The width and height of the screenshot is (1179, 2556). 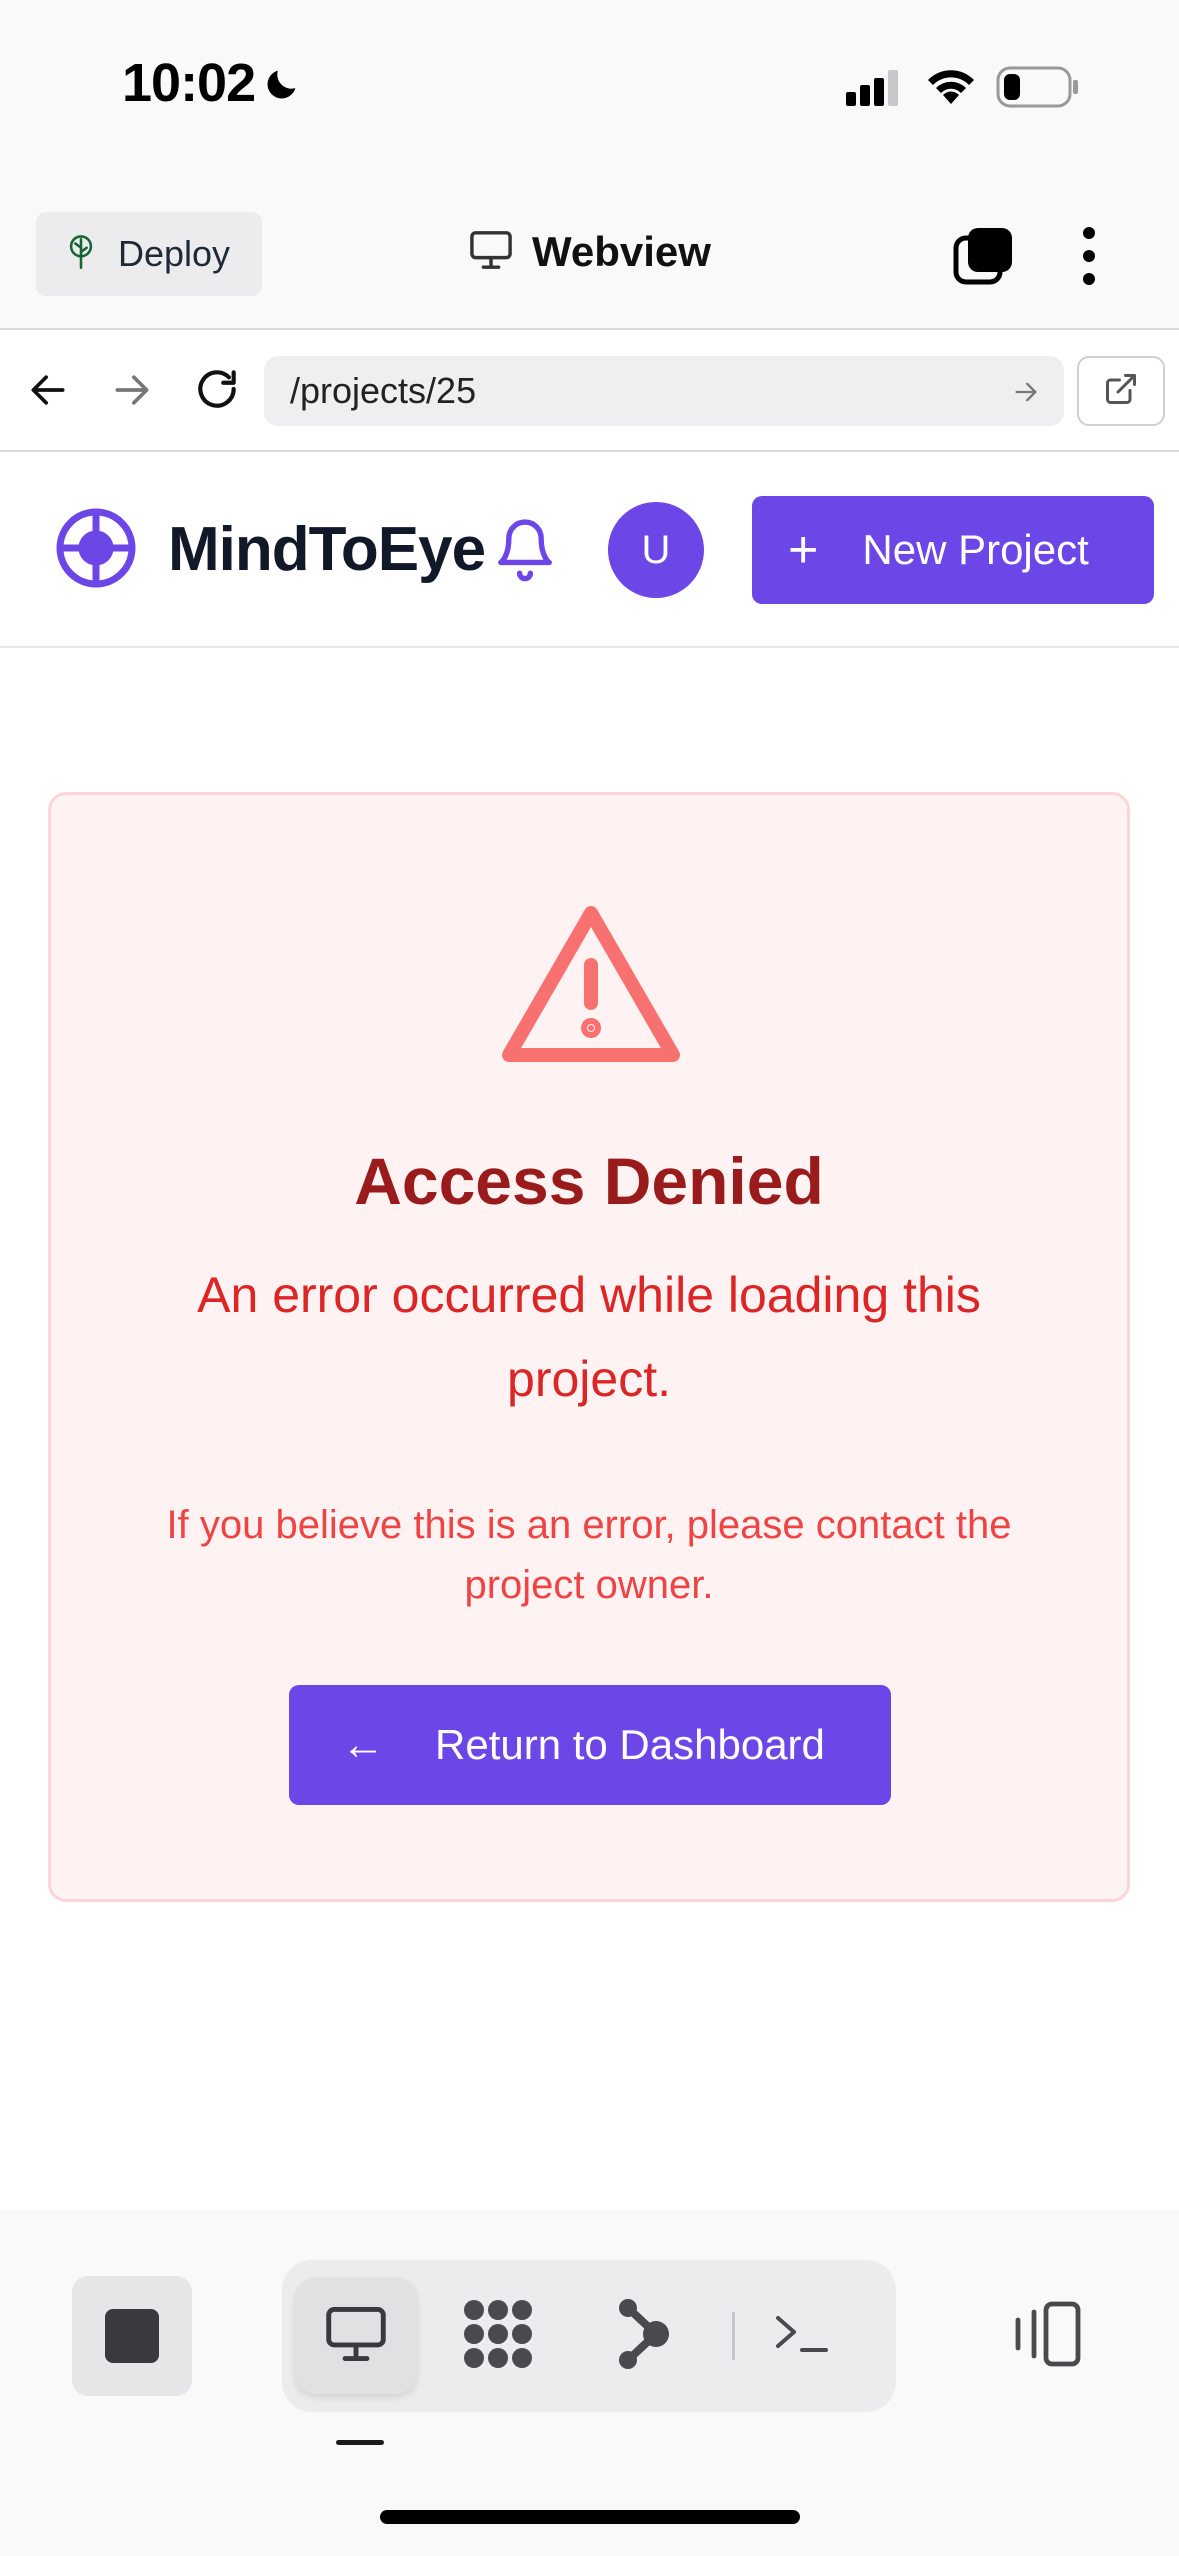 I want to click on branch-icon, so click(x=642, y=2336).